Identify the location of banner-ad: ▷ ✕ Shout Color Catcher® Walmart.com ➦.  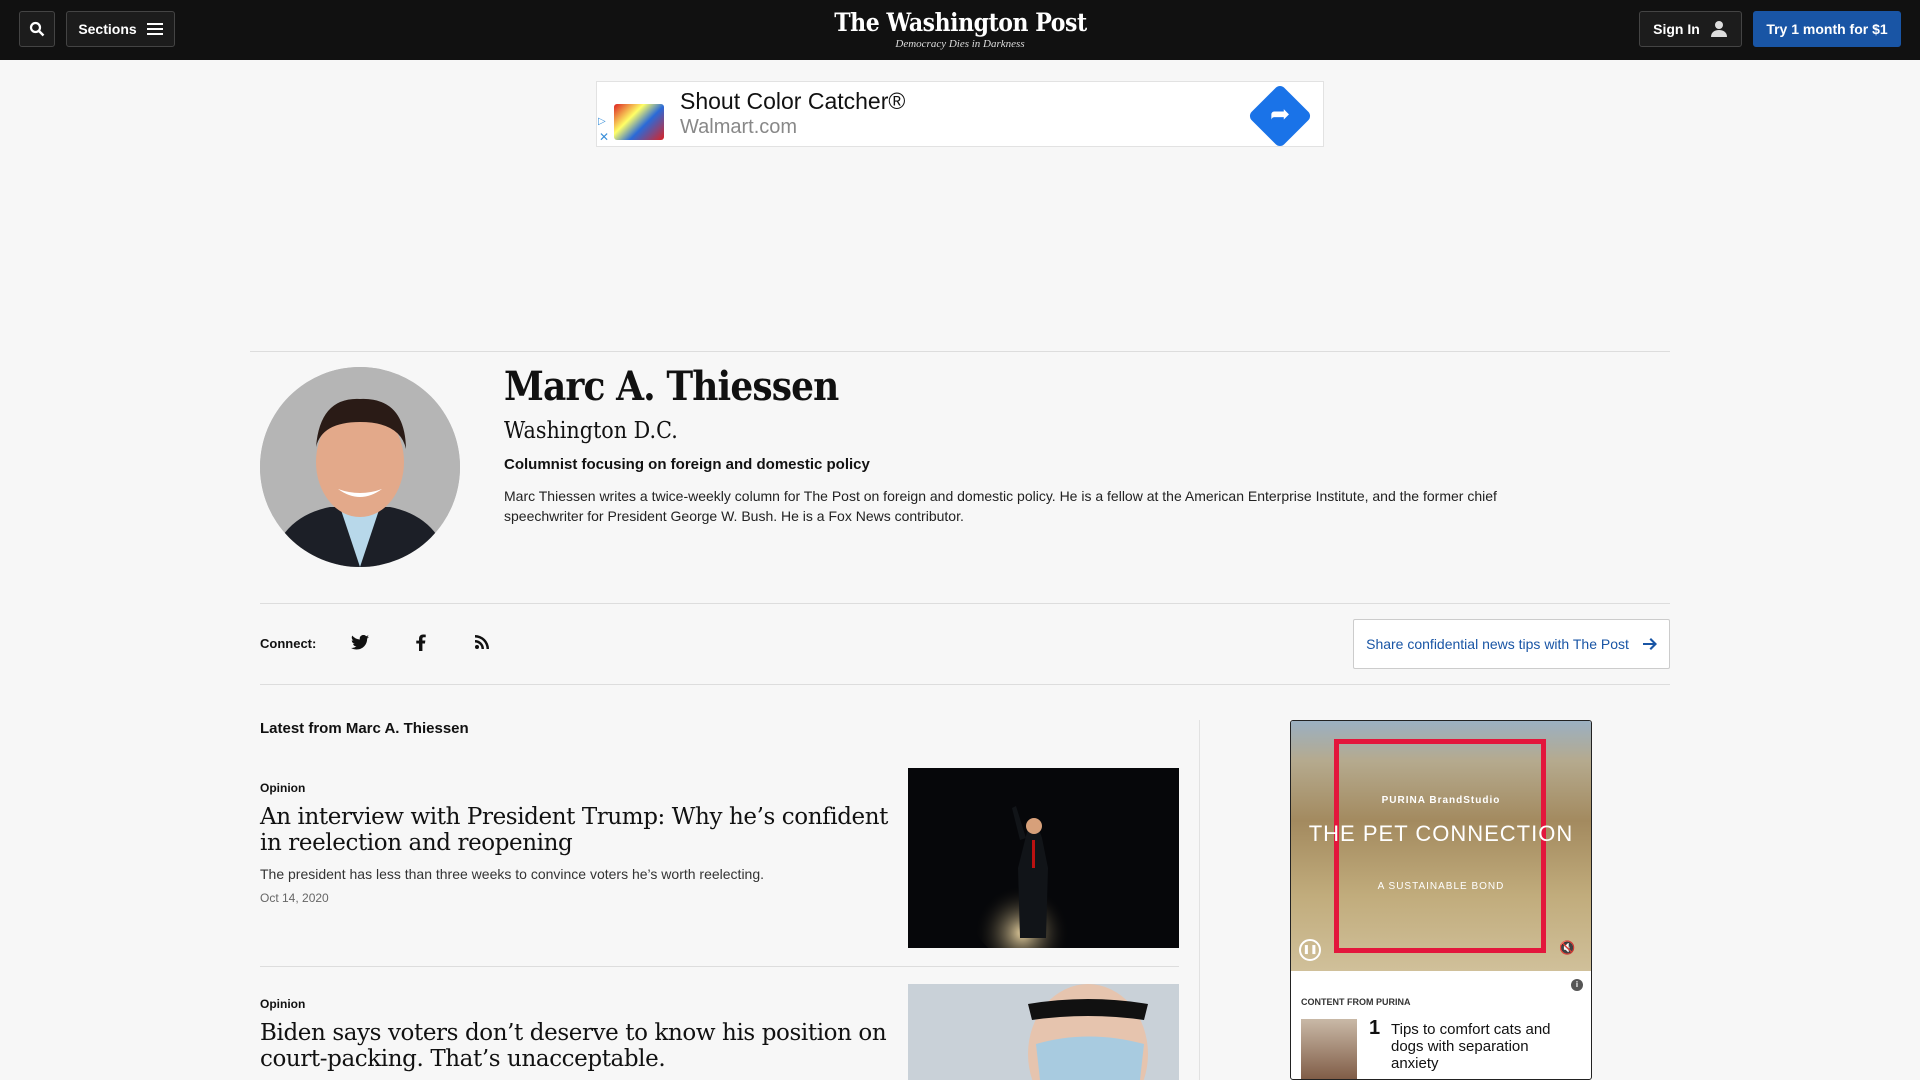
(960, 115).